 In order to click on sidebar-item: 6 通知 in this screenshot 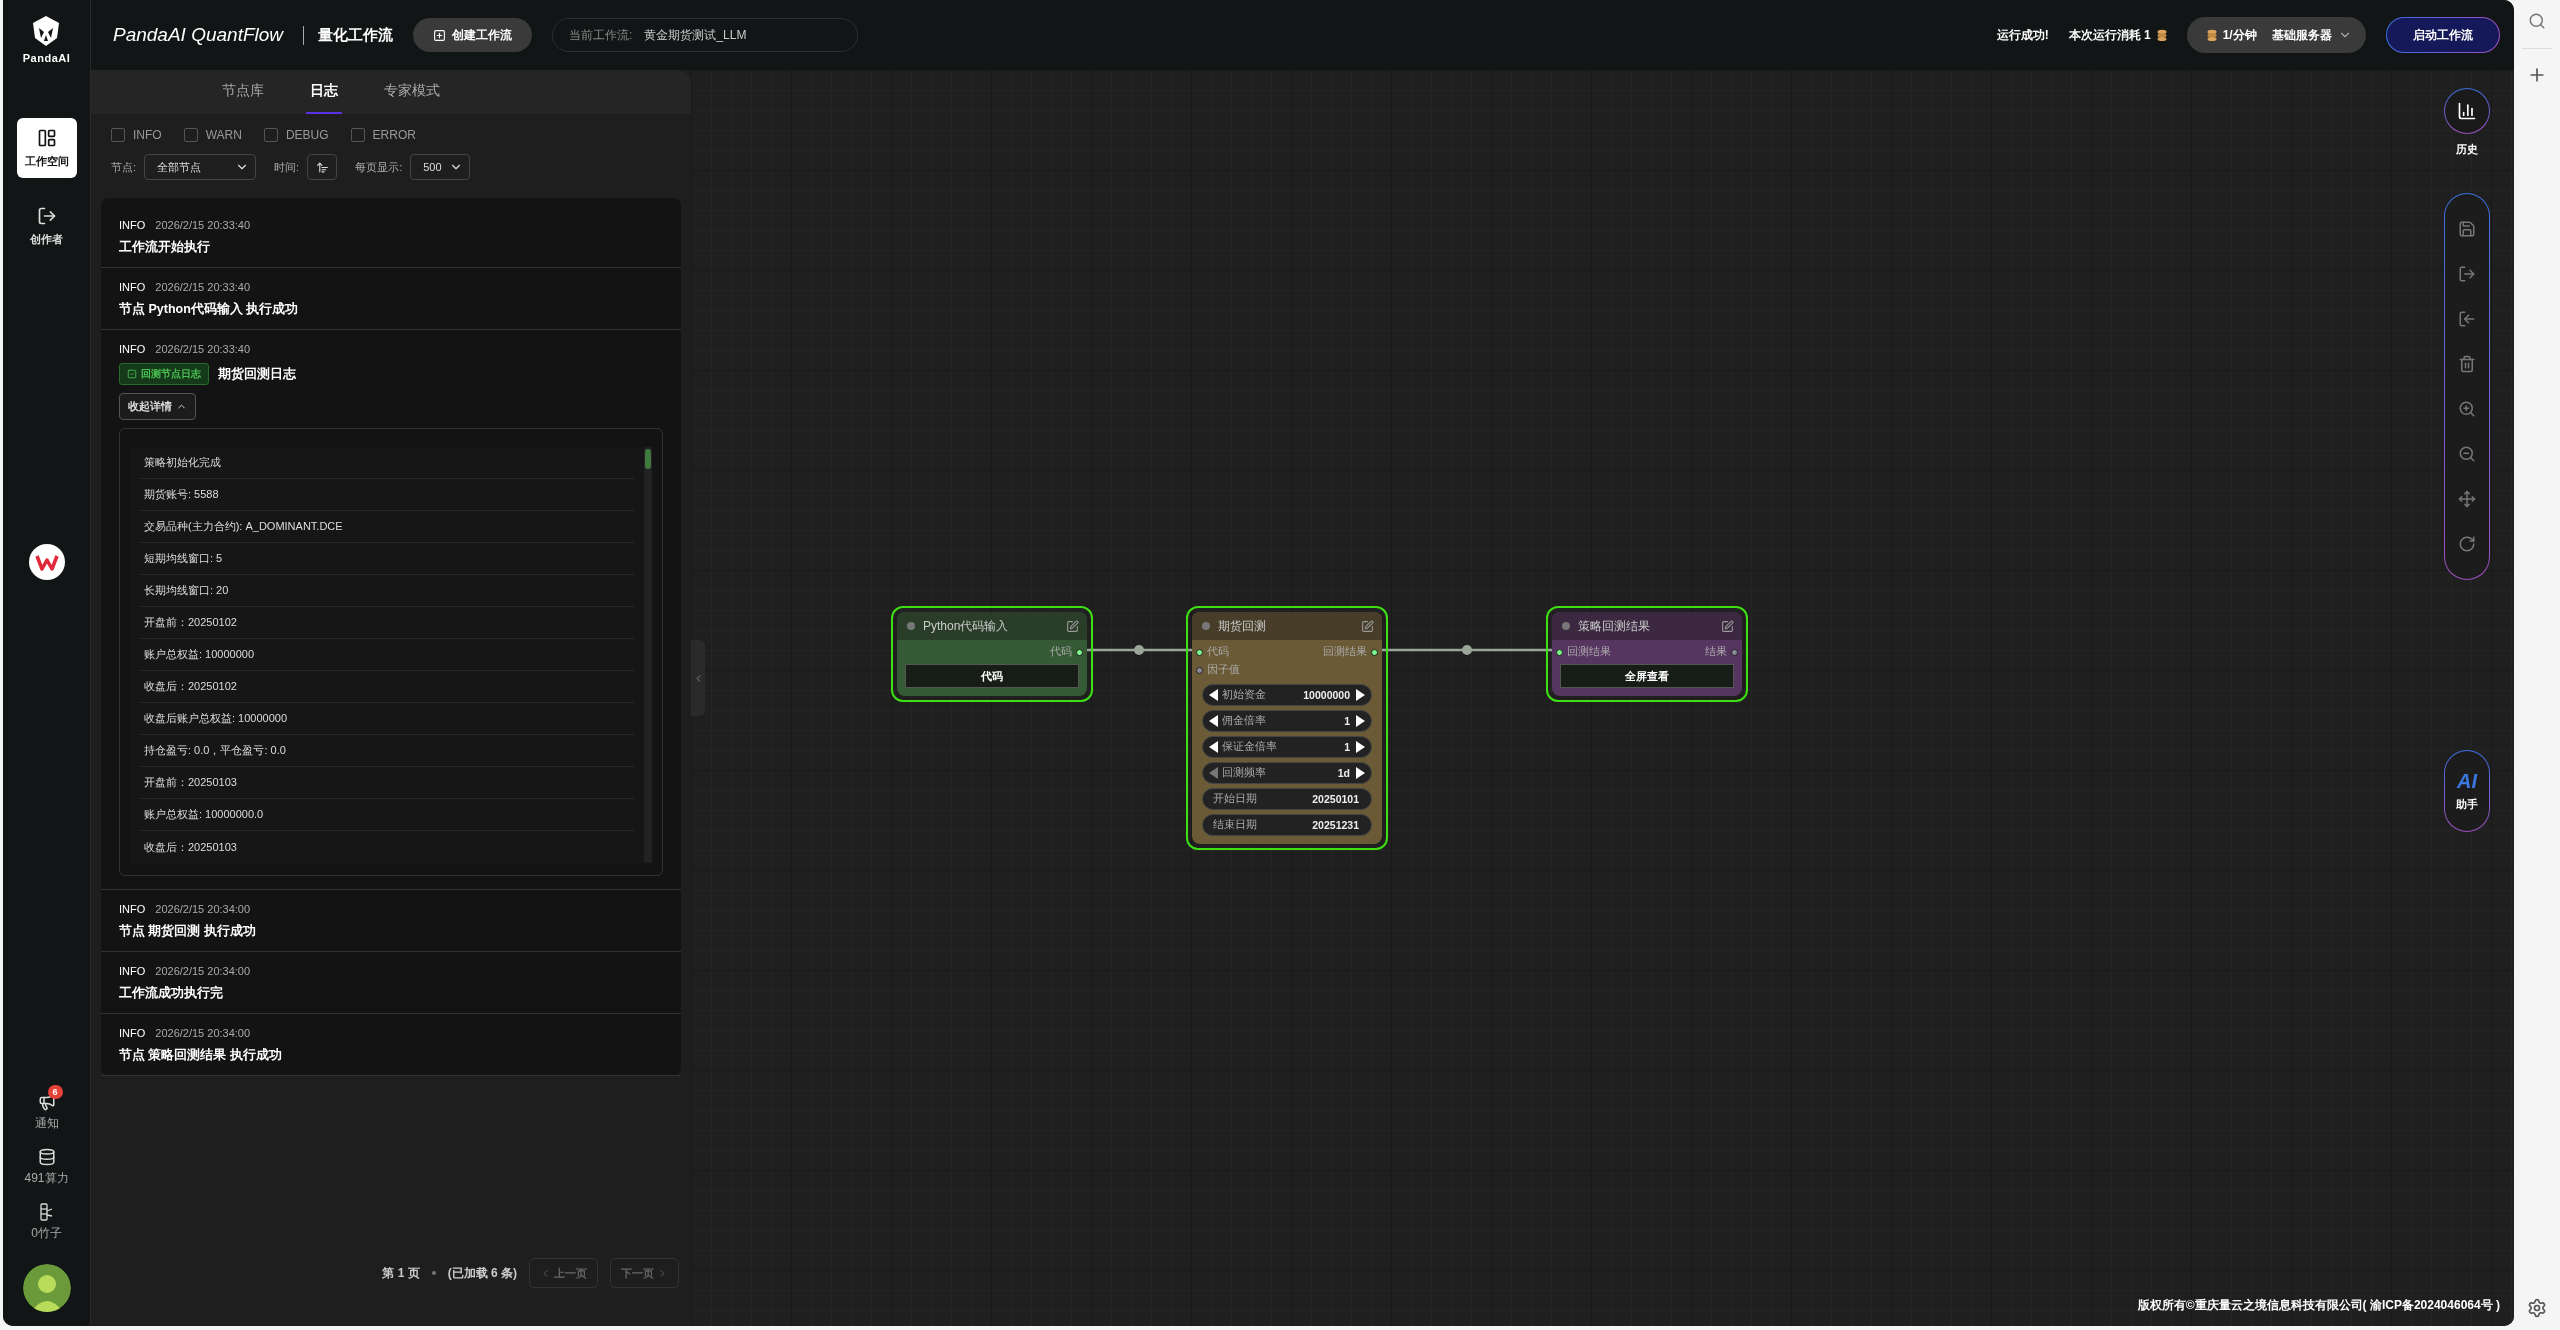, I will do `click(46, 1107)`.